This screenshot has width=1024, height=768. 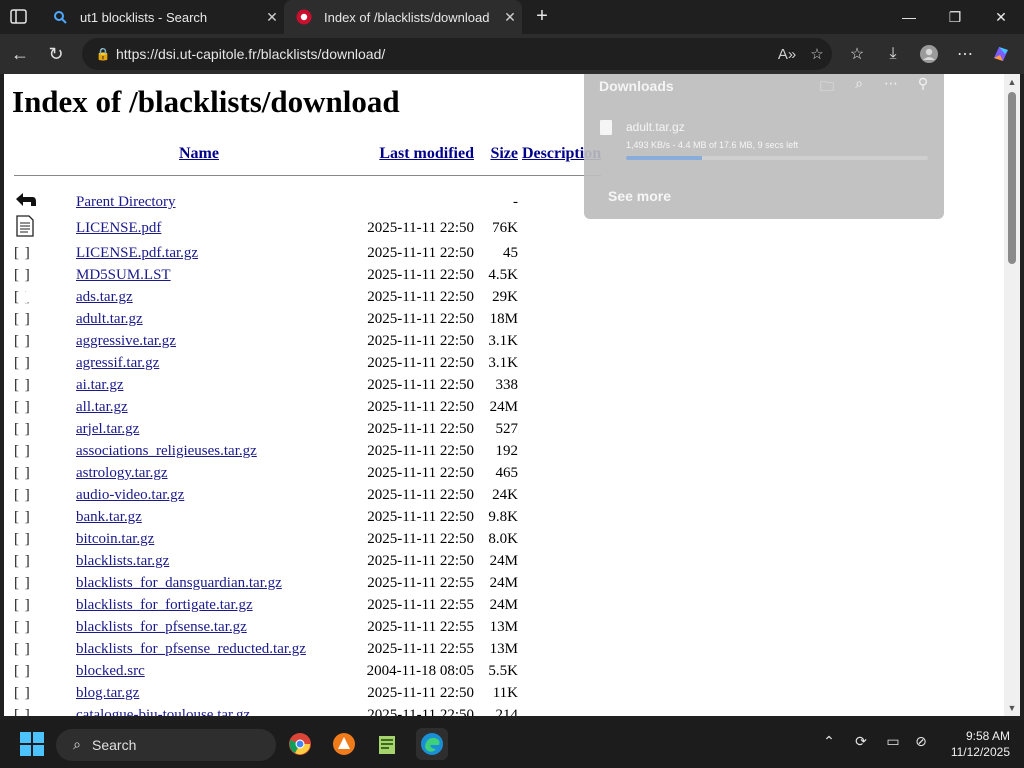 What do you see at coordinates (102, 407) in the screenshot?
I see `file-link: all.tar.gz` at bounding box center [102, 407].